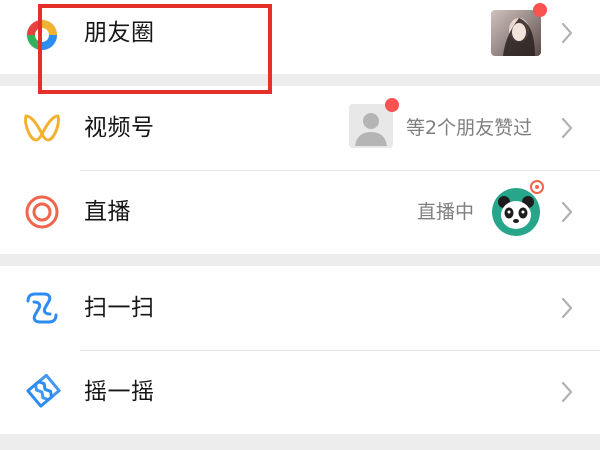 Image resolution: width=600 pixels, height=450 pixels. Describe the element at coordinates (392, 105) in the screenshot. I see `channels-unread-dot` at that location.